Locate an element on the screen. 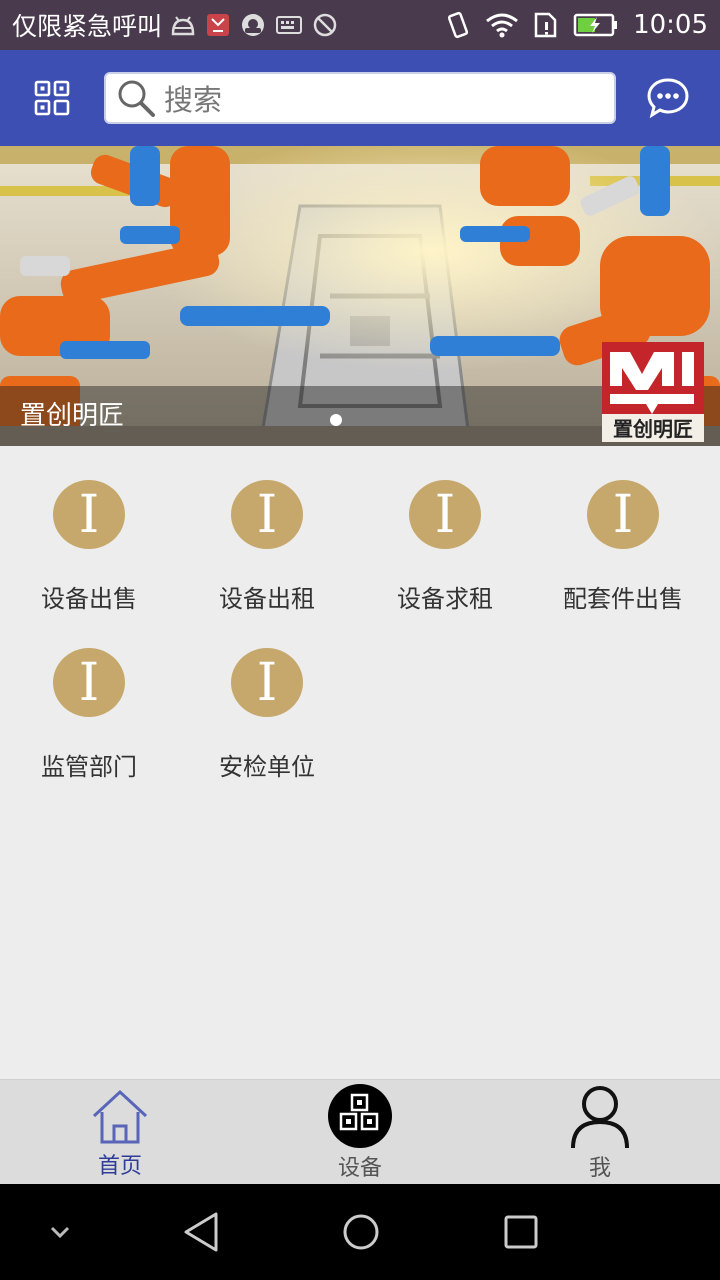 The height and width of the screenshot is (1280, 720). brand-logo-text: 置创明匠 is located at coordinates (653, 429).